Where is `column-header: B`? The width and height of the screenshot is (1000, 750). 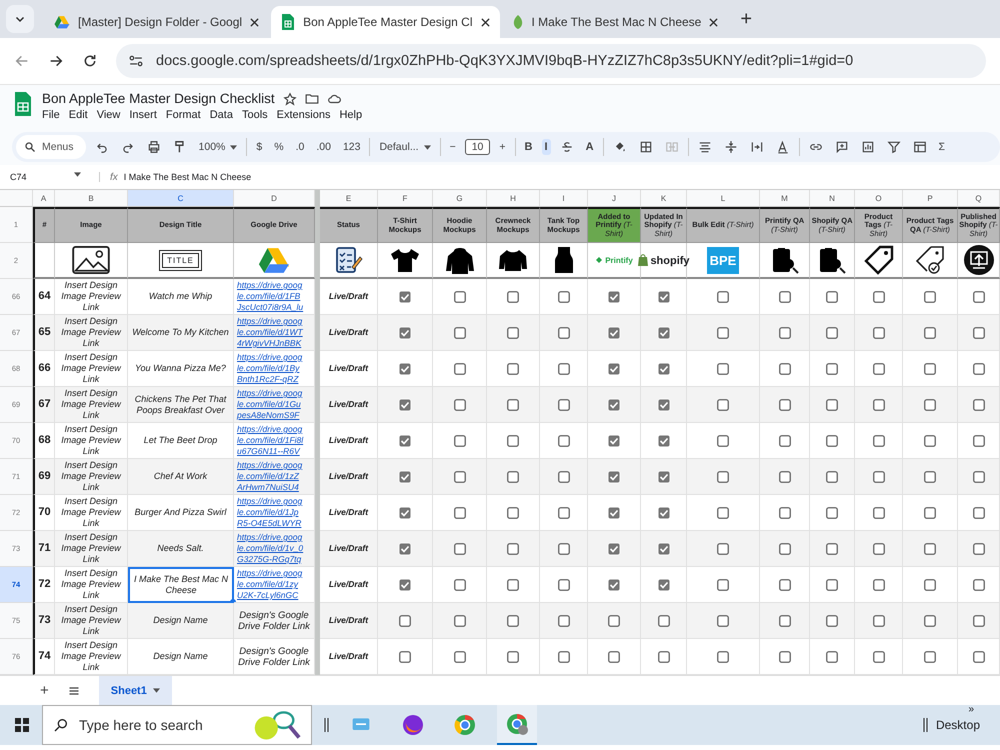 column-header: B is located at coordinates (91, 198).